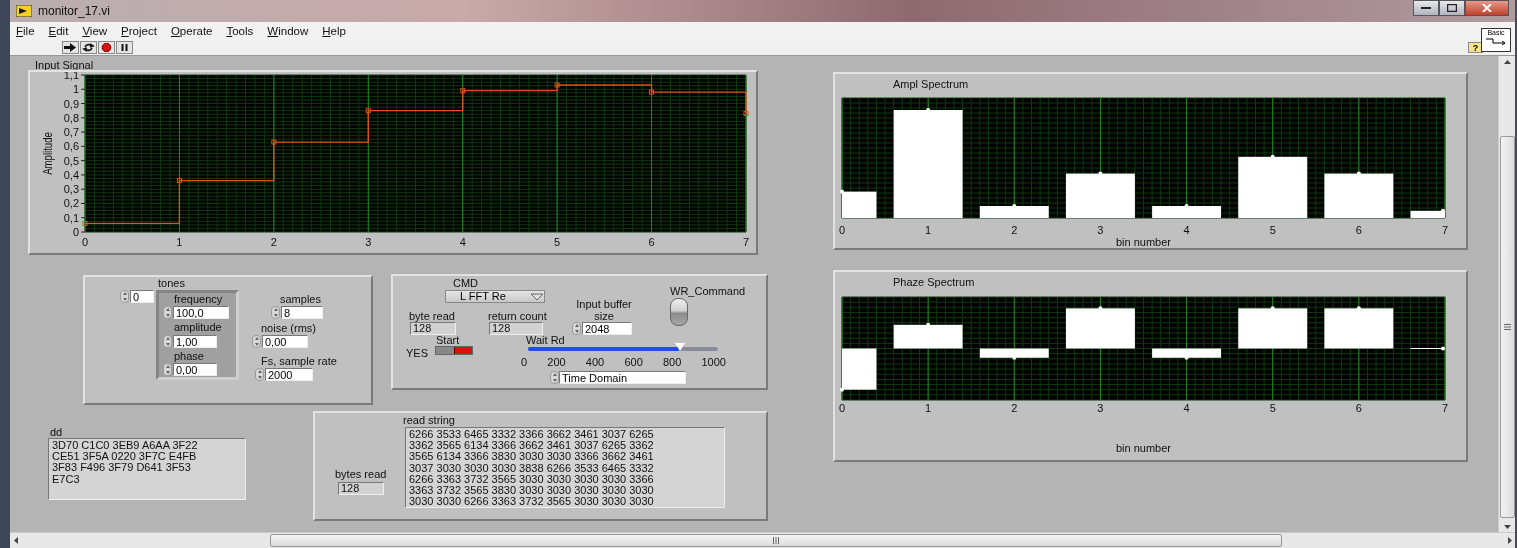 The width and height of the screenshot is (1517, 548). Describe the element at coordinates (607, 328) in the screenshot. I see `numeric-field: 2048` at that location.